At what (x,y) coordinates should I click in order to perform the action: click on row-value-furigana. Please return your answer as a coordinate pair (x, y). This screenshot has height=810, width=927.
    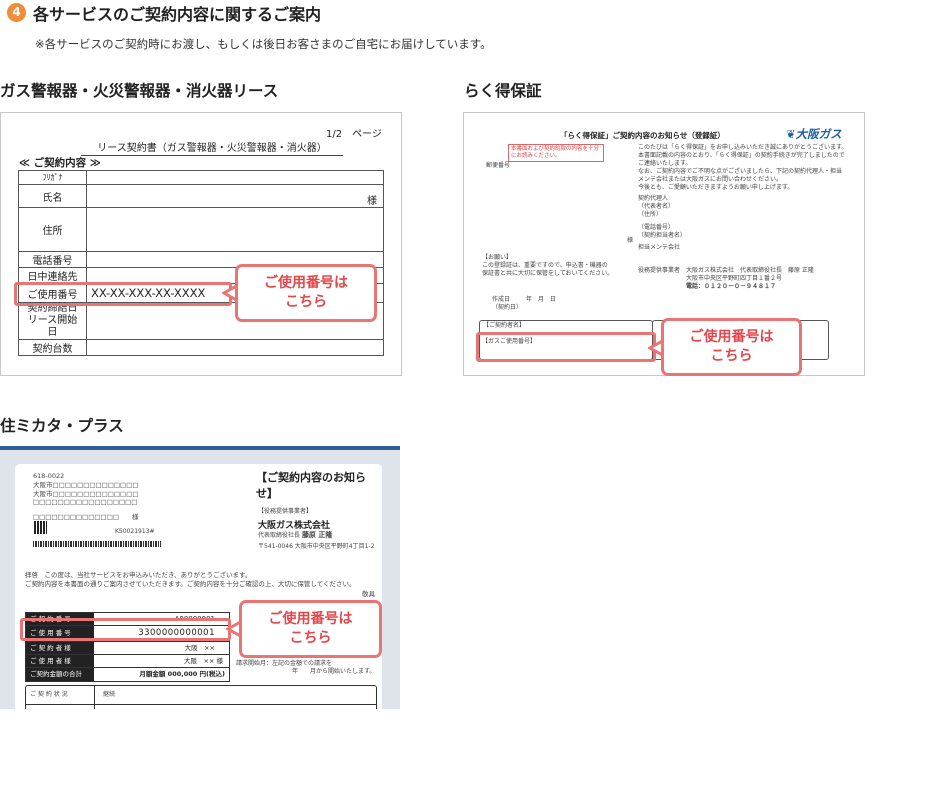
    Looking at the image, I should click on (235, 177).